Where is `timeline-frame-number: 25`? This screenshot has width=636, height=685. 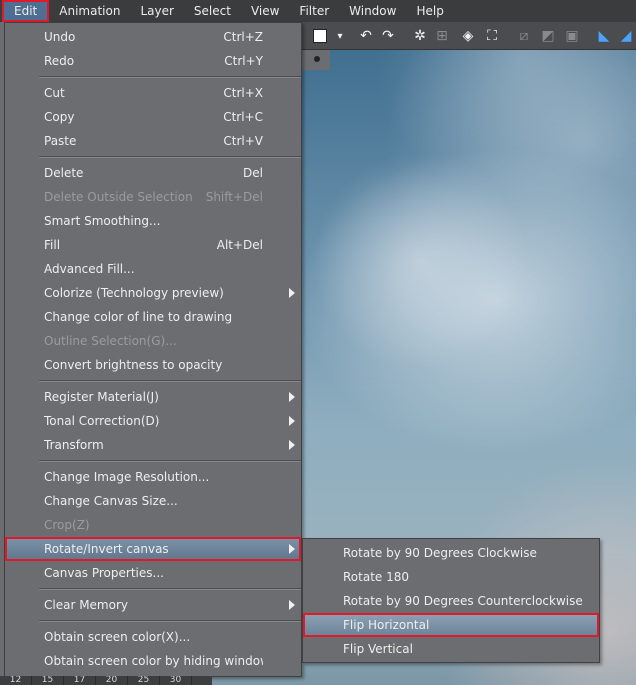
timeline-frame-number: 25 is located at coordinates (144, 680).